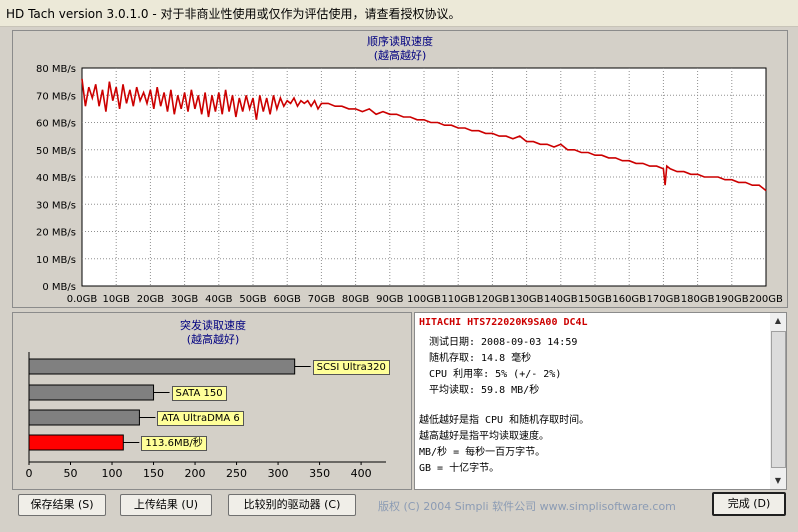  Describe the element at coordinates (213, 325) in the screenshot. I see `burst-chart-title-text: 突发读取速度` at that location.